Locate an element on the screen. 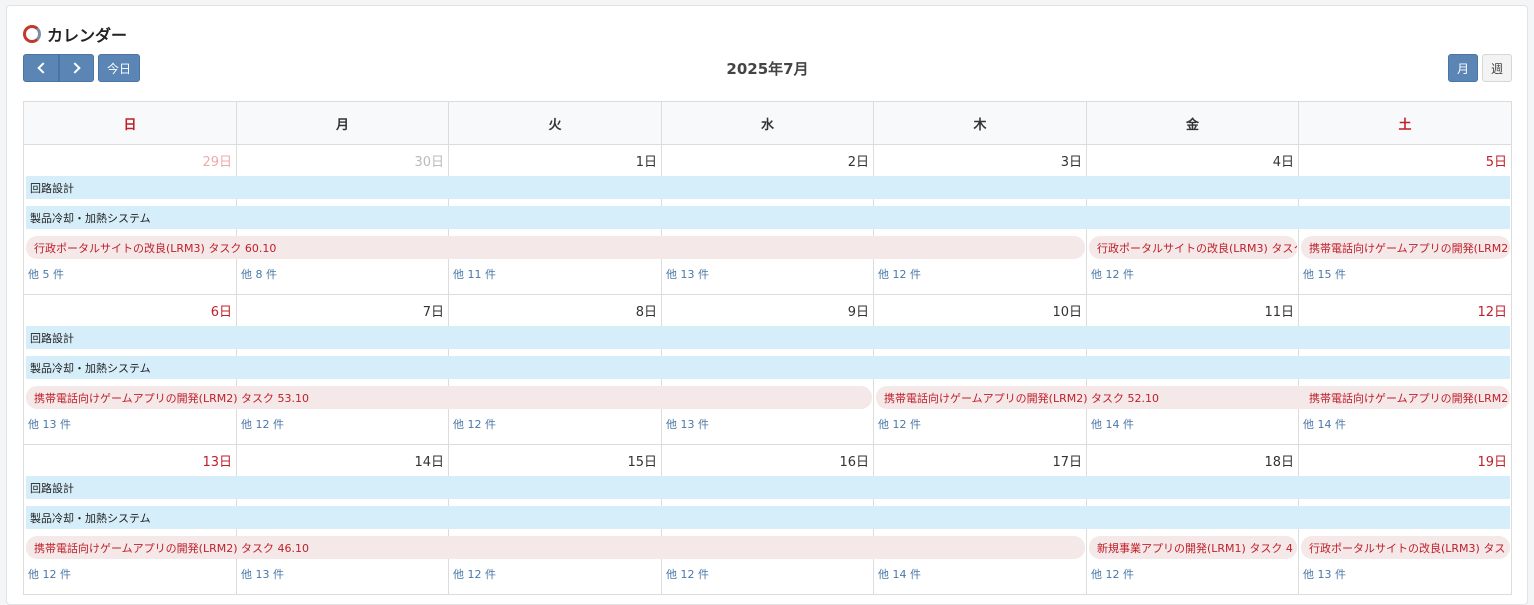  day-number: 30日 is located at coordinates (429, 162).